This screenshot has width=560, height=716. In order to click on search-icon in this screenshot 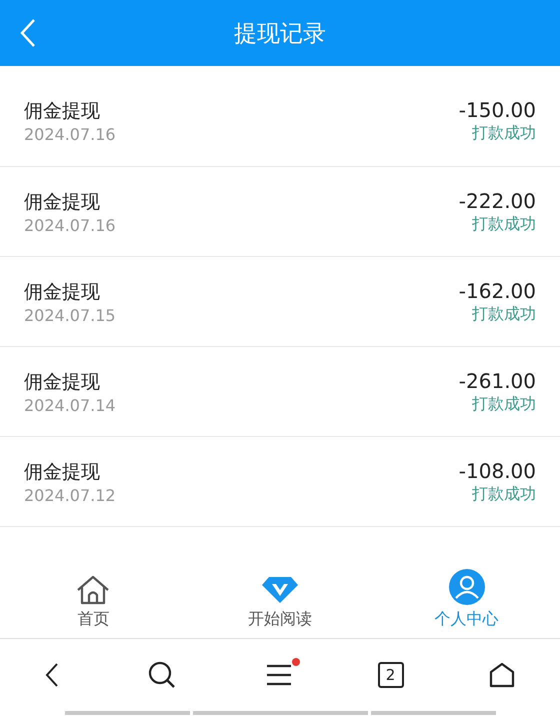, I will do `click(162, 675)`.